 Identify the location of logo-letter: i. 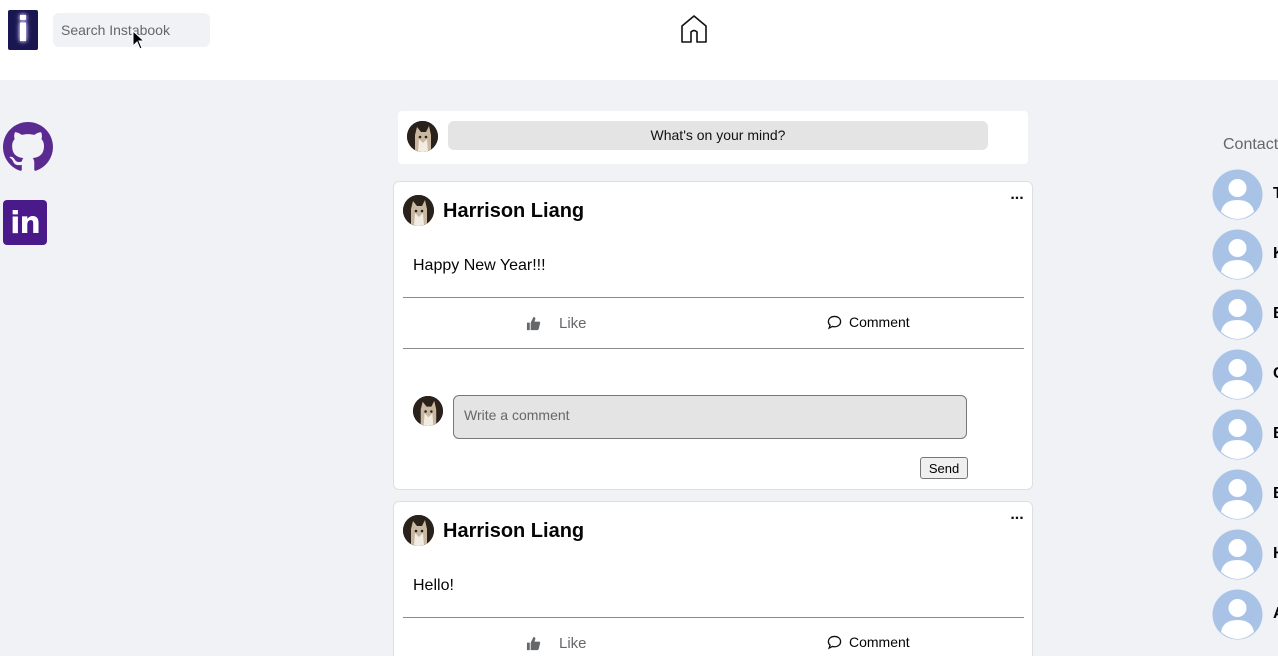
(23, 30).